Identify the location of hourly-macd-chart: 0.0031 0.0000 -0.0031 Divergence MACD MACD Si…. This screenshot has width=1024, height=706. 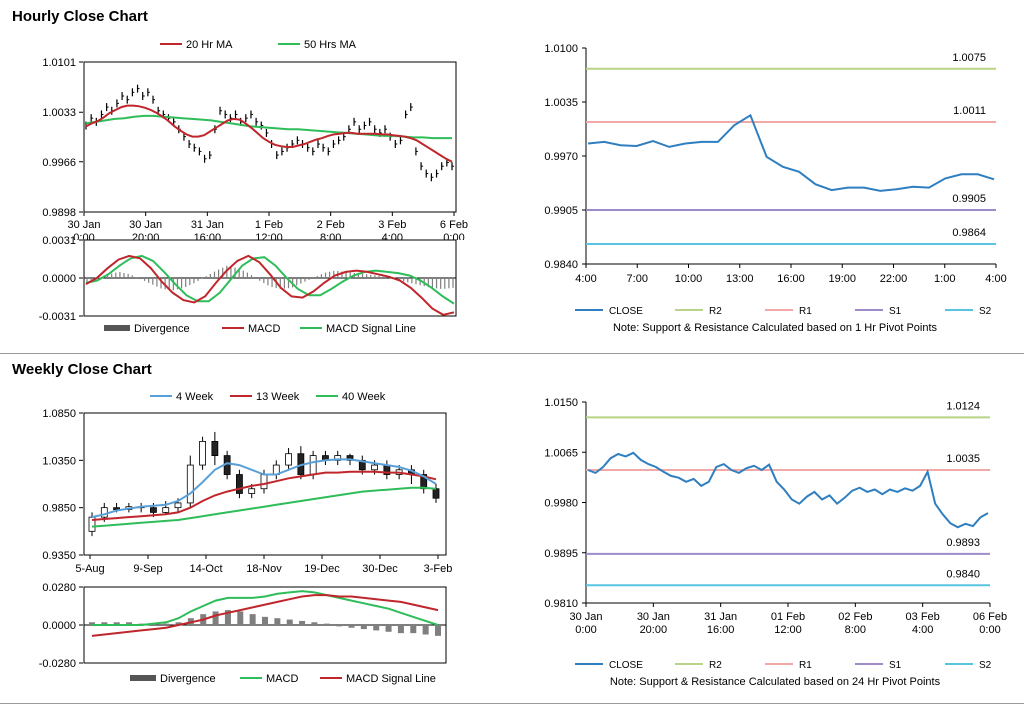
(248, 285).